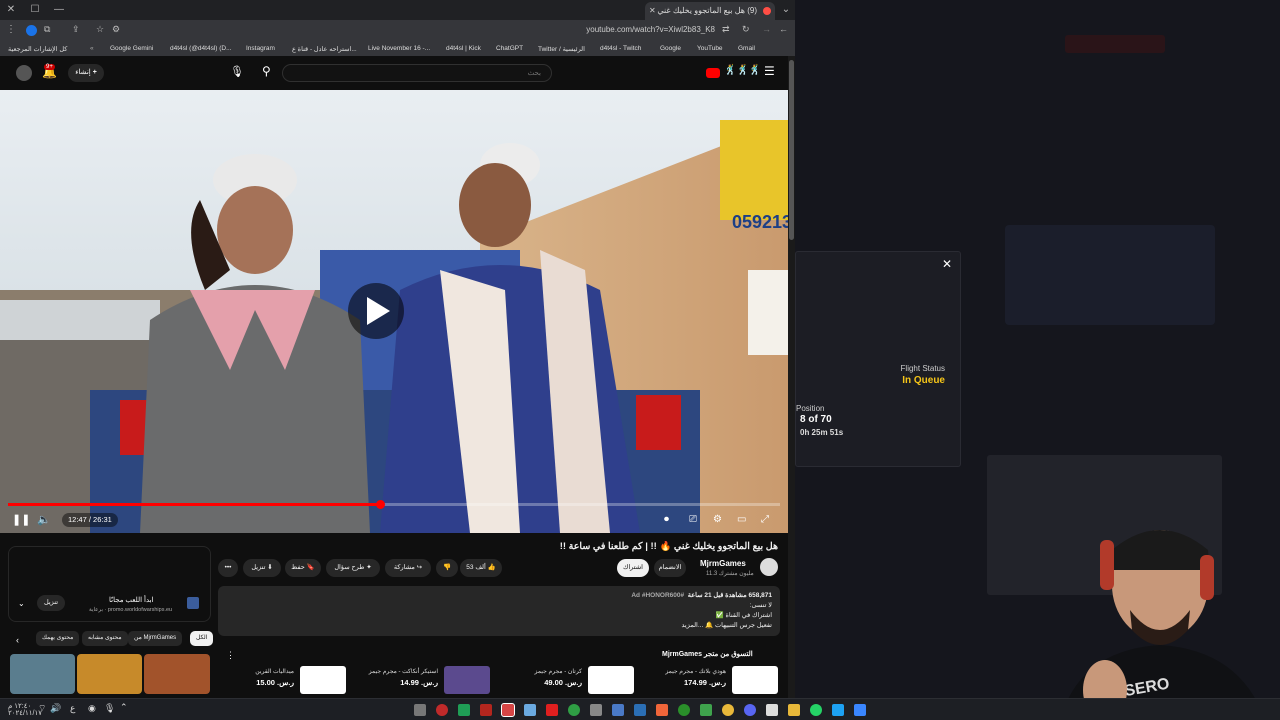  I want to click on avatar, so click(24, 73).